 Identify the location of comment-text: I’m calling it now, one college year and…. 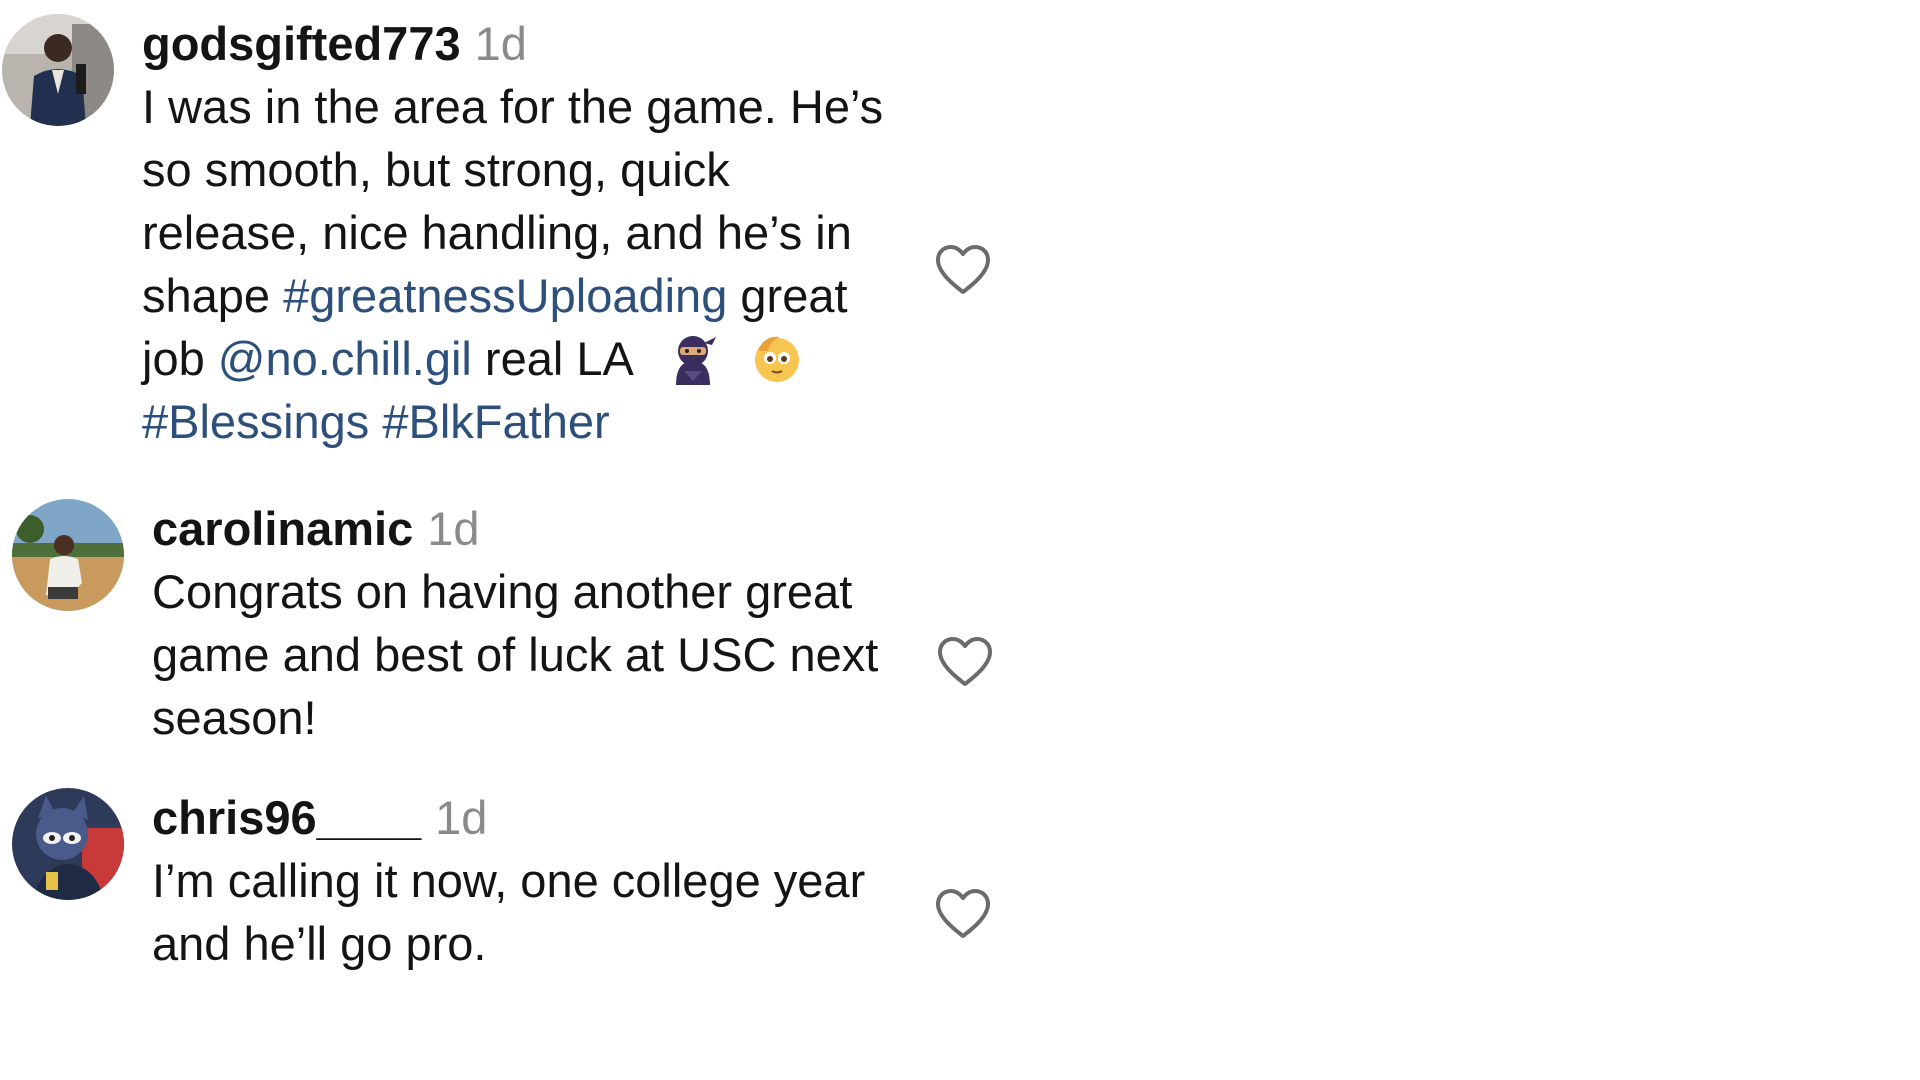
(542, 912).